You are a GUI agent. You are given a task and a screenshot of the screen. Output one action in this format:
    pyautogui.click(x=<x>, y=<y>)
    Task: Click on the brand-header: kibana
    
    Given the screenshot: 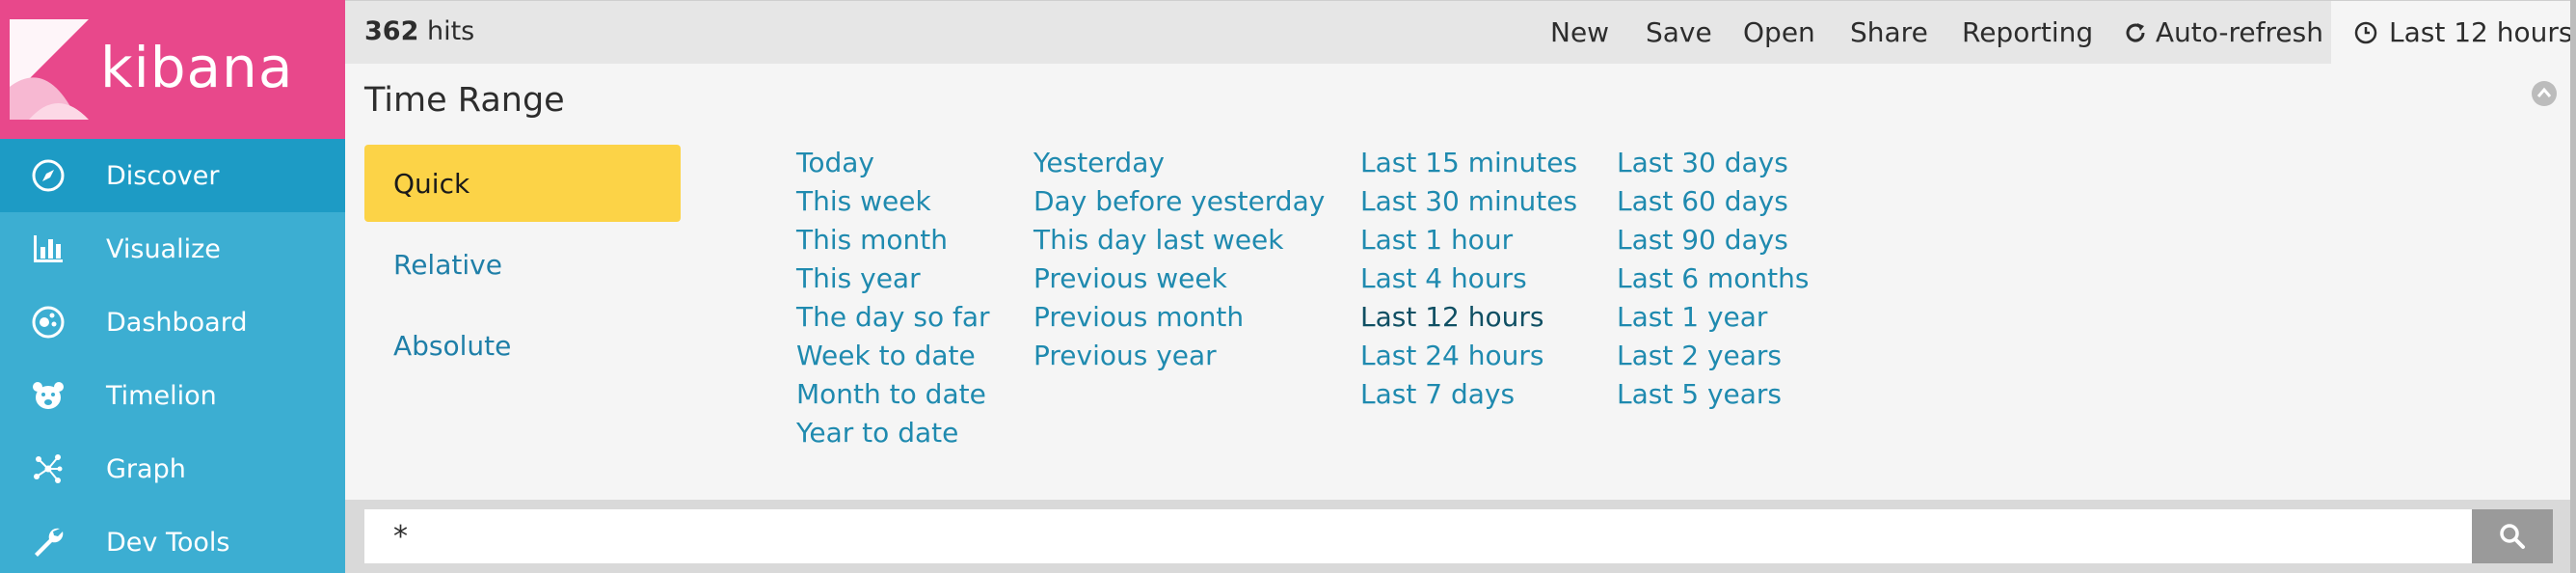 What is the action you would take?
    pyautogui.click(x=173, y=70)
    